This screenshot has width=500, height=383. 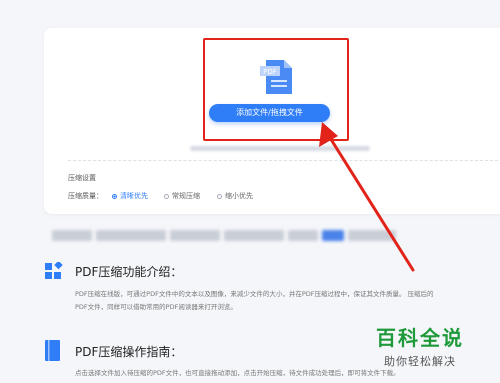 I want to click on watermark-title: 百科全说, so click(x=420, y=338).